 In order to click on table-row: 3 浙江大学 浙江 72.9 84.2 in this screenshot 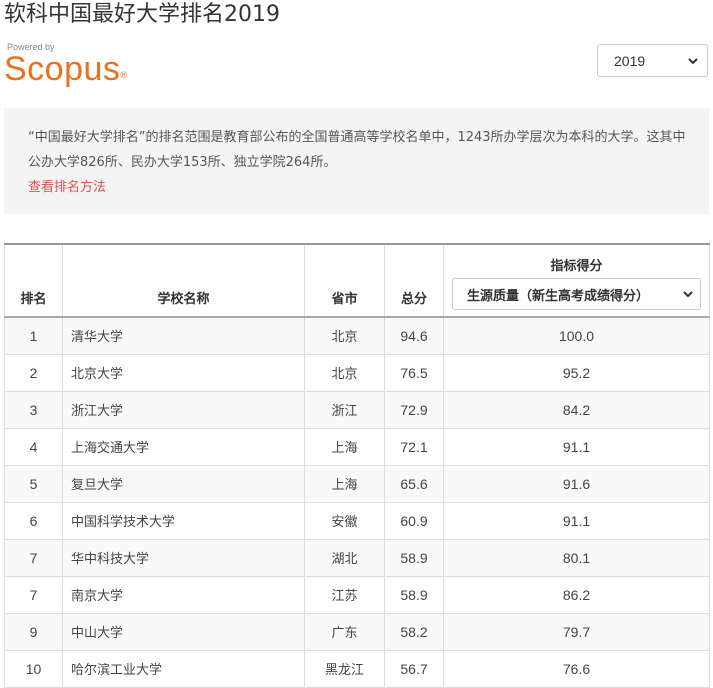, I will do `click(357, 409)`.